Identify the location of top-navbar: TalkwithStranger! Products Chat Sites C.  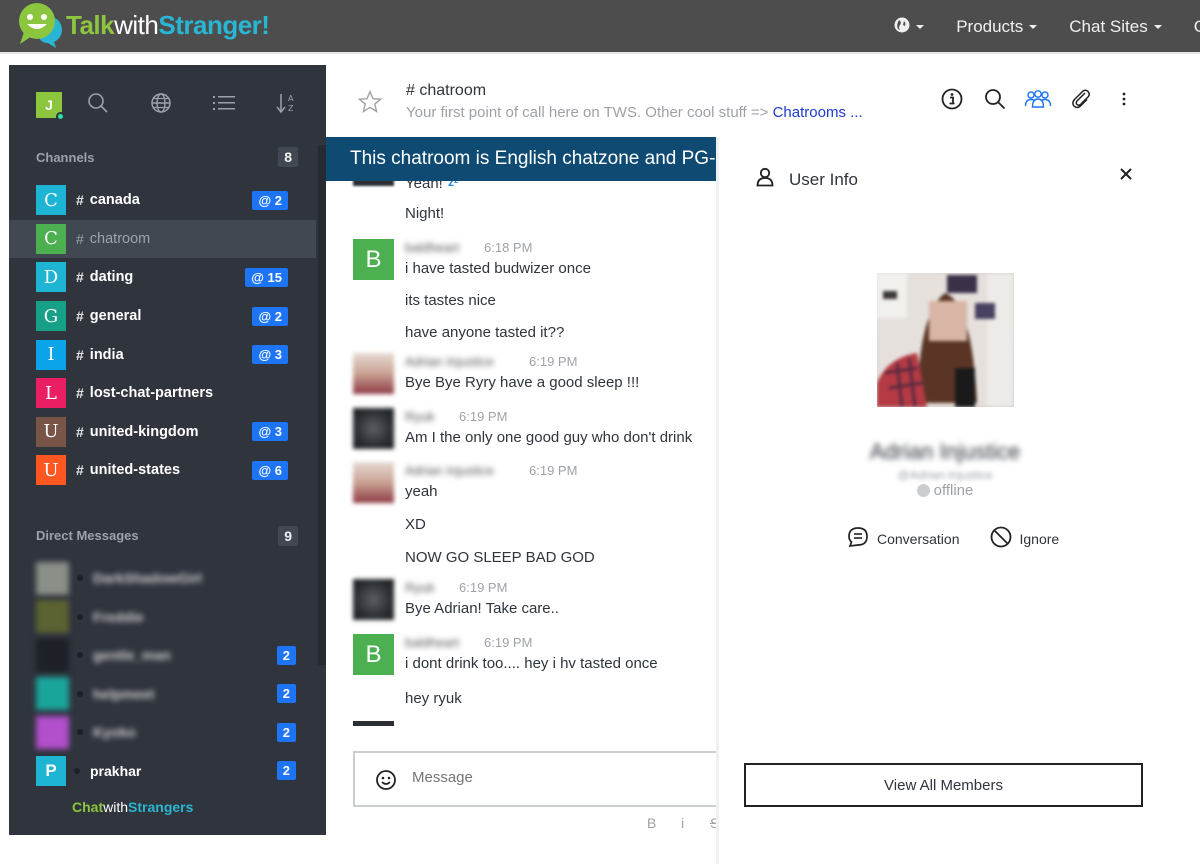
(600, 27).